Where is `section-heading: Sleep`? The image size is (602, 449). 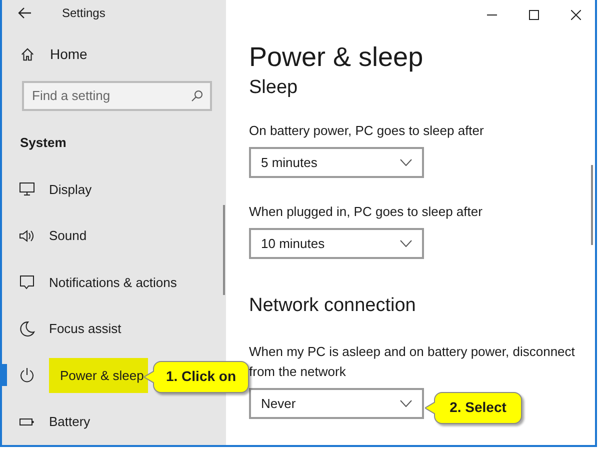 section-heading: Sleep is located at coordinates (274, 88).